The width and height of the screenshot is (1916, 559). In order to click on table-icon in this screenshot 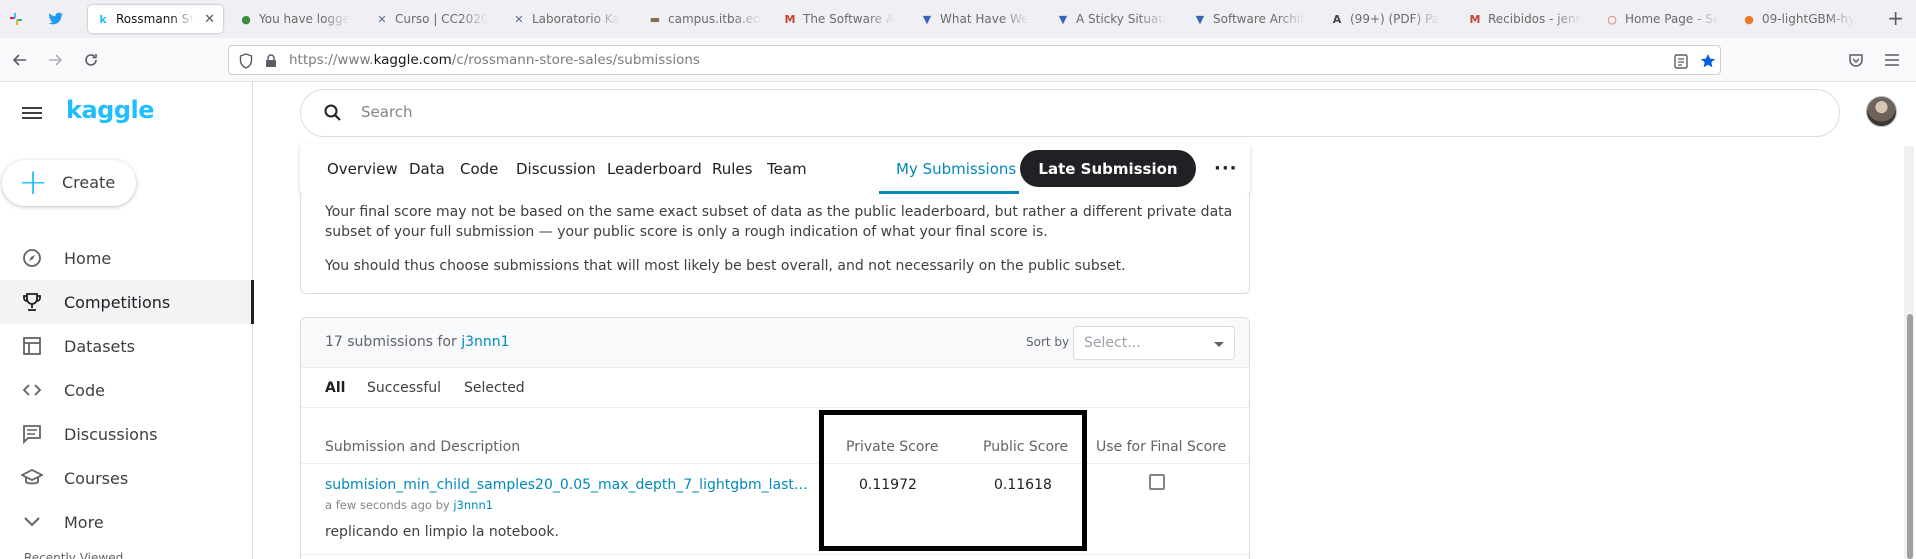, I will do `click(32, 346)`.